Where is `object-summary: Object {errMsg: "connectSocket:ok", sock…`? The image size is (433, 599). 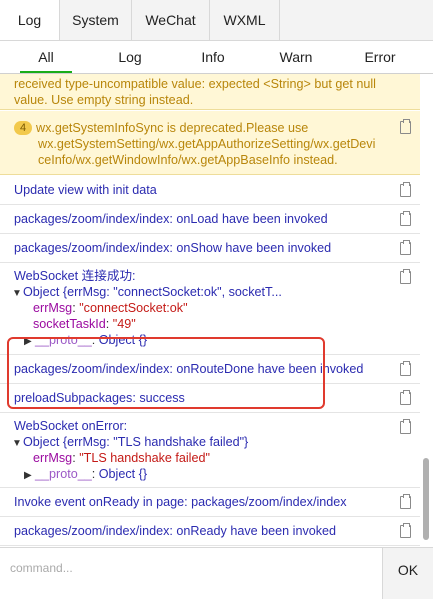
object-summary: Object {errMsg: "connectSocket:ok", sock… is located at coordinates (152, 292).